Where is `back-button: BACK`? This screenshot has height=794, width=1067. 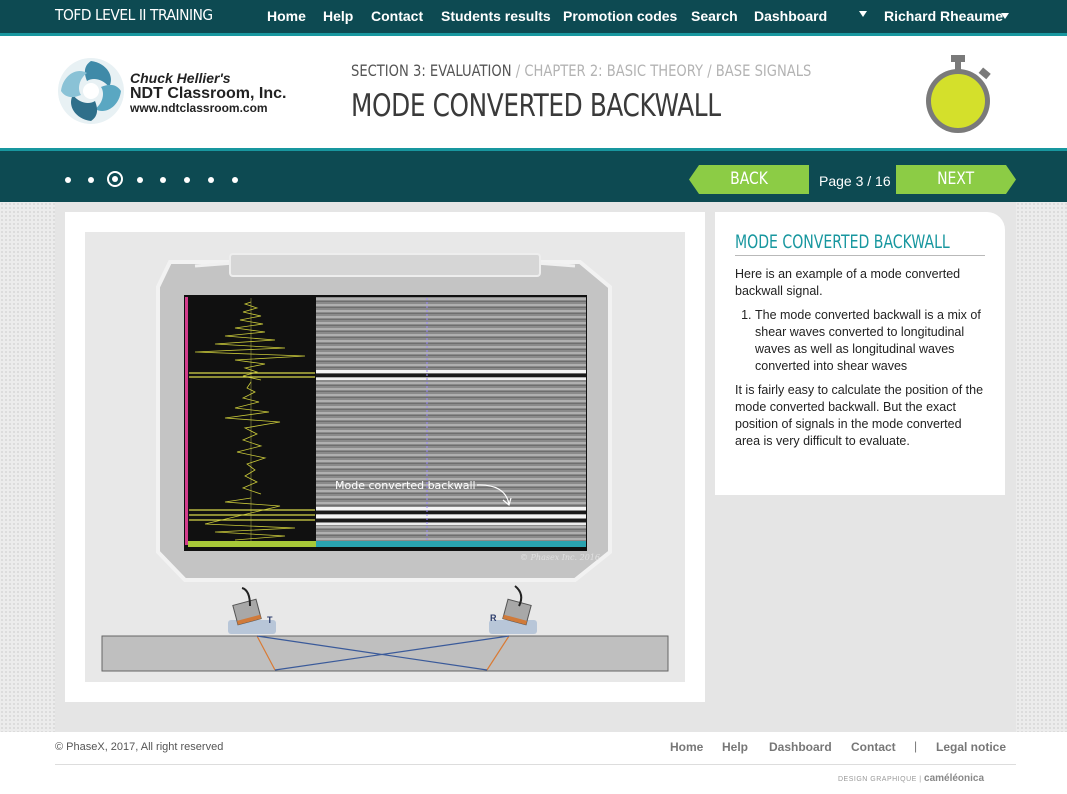
back-button: BACK is located at coordinates (749, 179).